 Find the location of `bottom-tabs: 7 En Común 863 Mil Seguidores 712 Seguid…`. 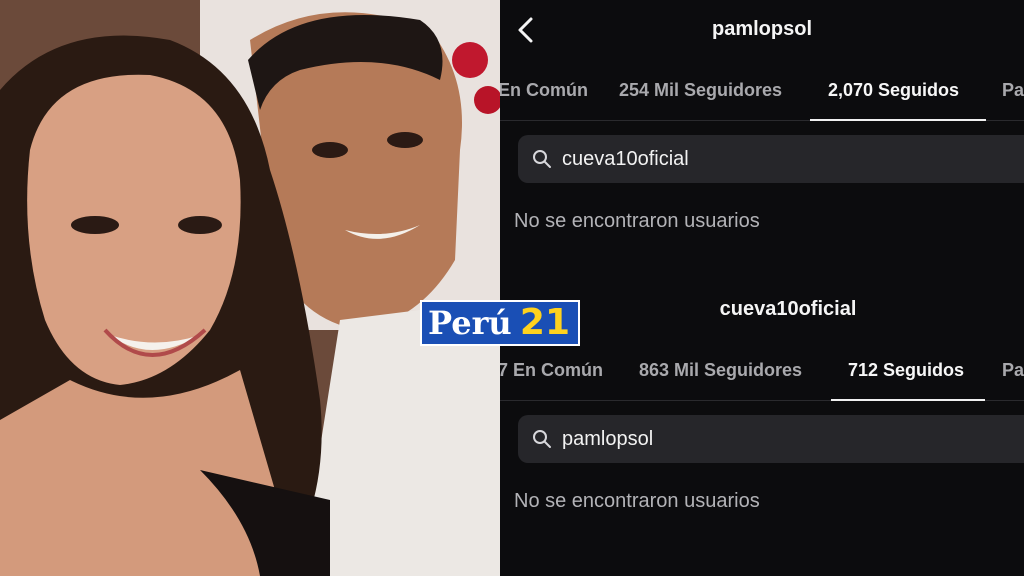

bottom-tabs: 7 En Común 863 Mil Seguidores 712 Seguid… is located at coordinates (762, 373).